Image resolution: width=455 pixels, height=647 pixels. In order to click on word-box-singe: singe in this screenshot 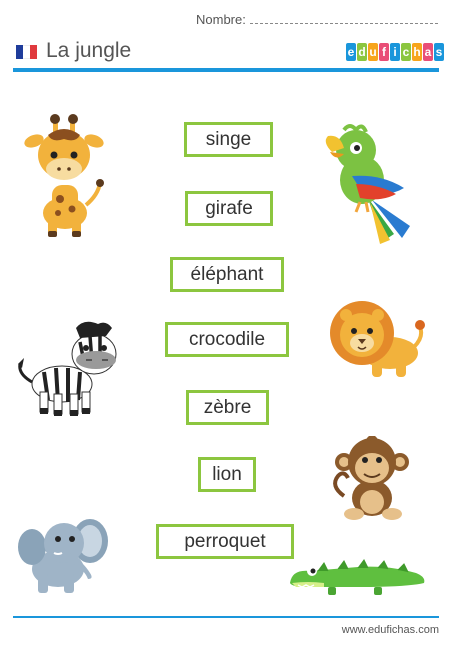, I will do `click(228, 139)`.